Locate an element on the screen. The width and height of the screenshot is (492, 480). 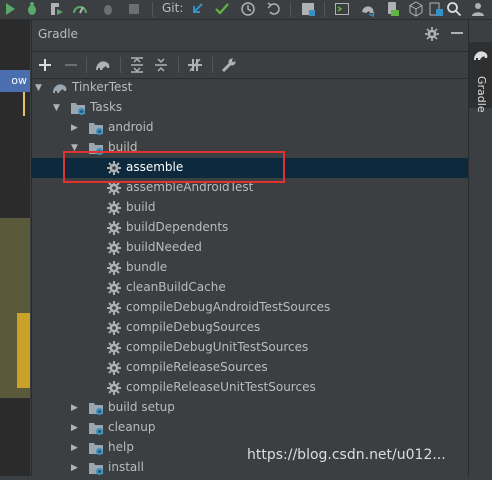
tree-node-label: buildDependents is located at coordinates (177, 227).